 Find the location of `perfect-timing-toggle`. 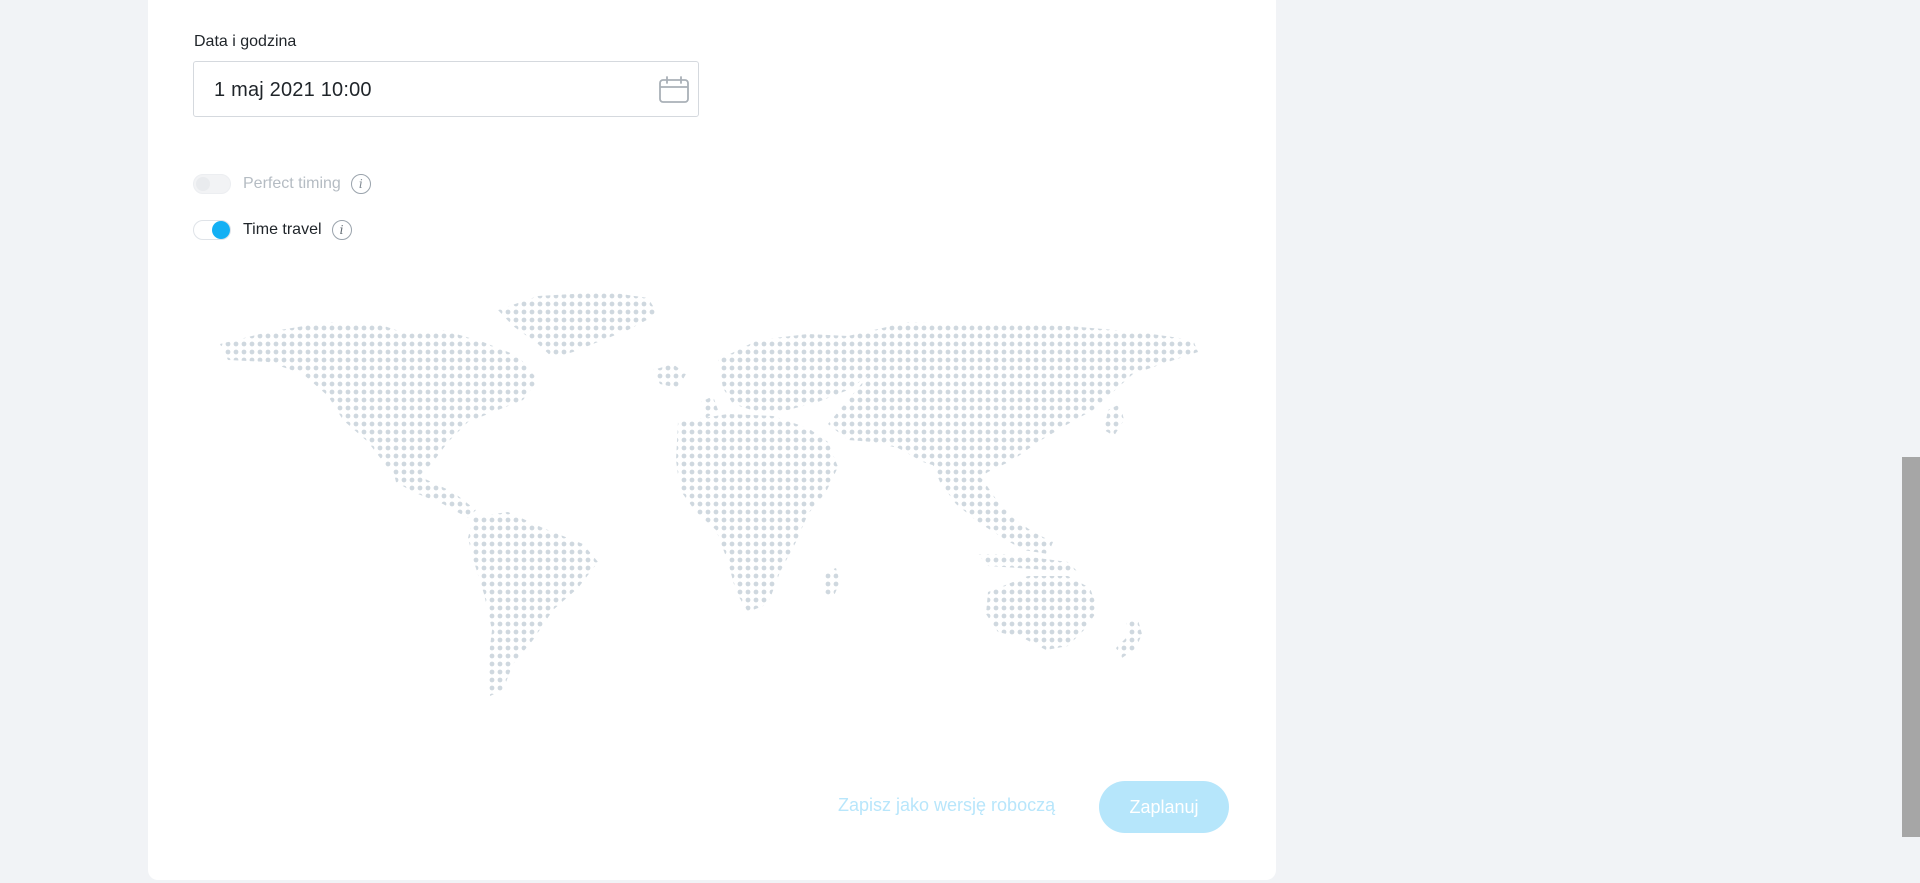

perfect-timing-toggle is located at coordinates (212, 184).